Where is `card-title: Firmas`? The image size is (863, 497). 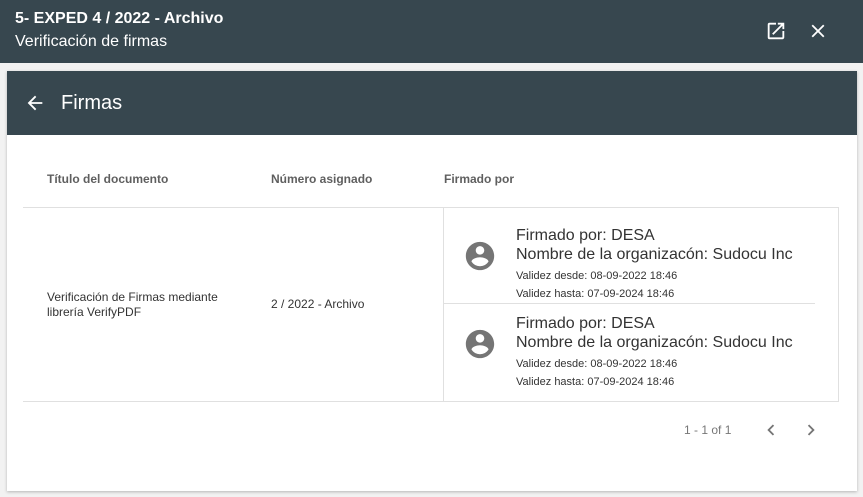
card-title: Firmas is located at coordinates (92, 103).